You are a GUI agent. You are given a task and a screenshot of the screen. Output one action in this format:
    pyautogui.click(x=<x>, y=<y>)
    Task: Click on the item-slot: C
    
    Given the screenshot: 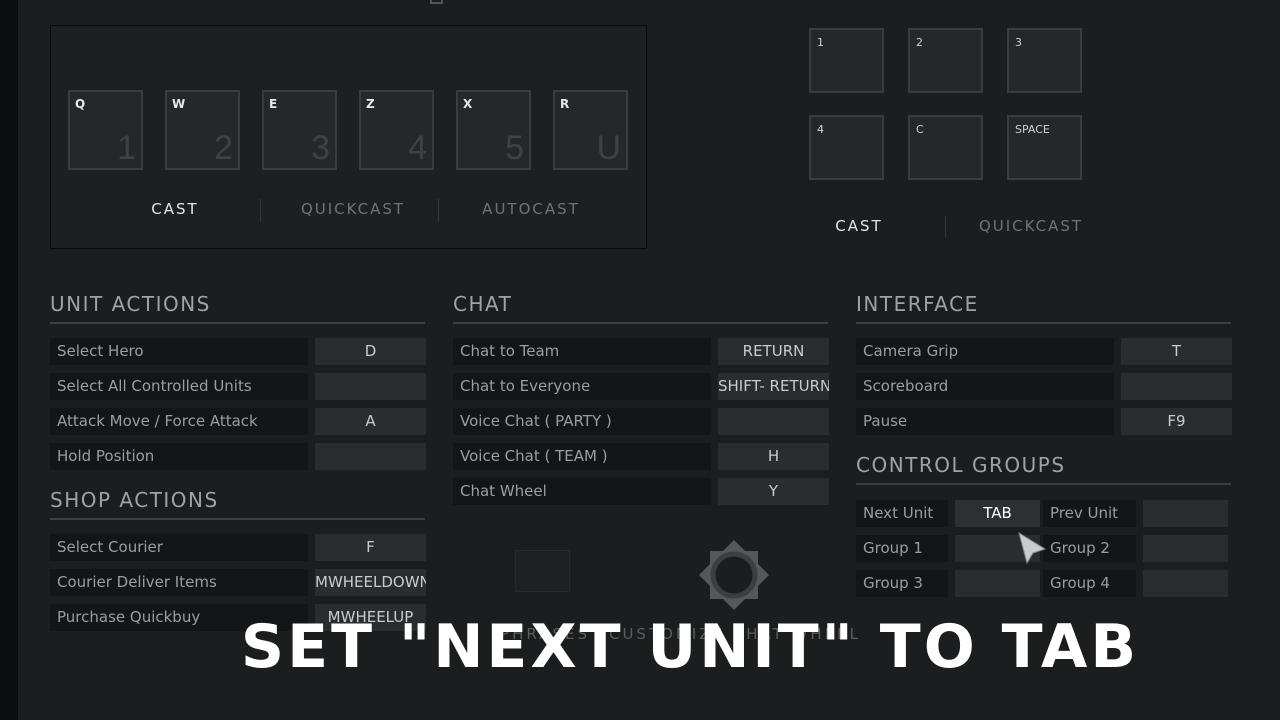 What is the action you would take?
    pyautogui.click(x=945, y=147)
    